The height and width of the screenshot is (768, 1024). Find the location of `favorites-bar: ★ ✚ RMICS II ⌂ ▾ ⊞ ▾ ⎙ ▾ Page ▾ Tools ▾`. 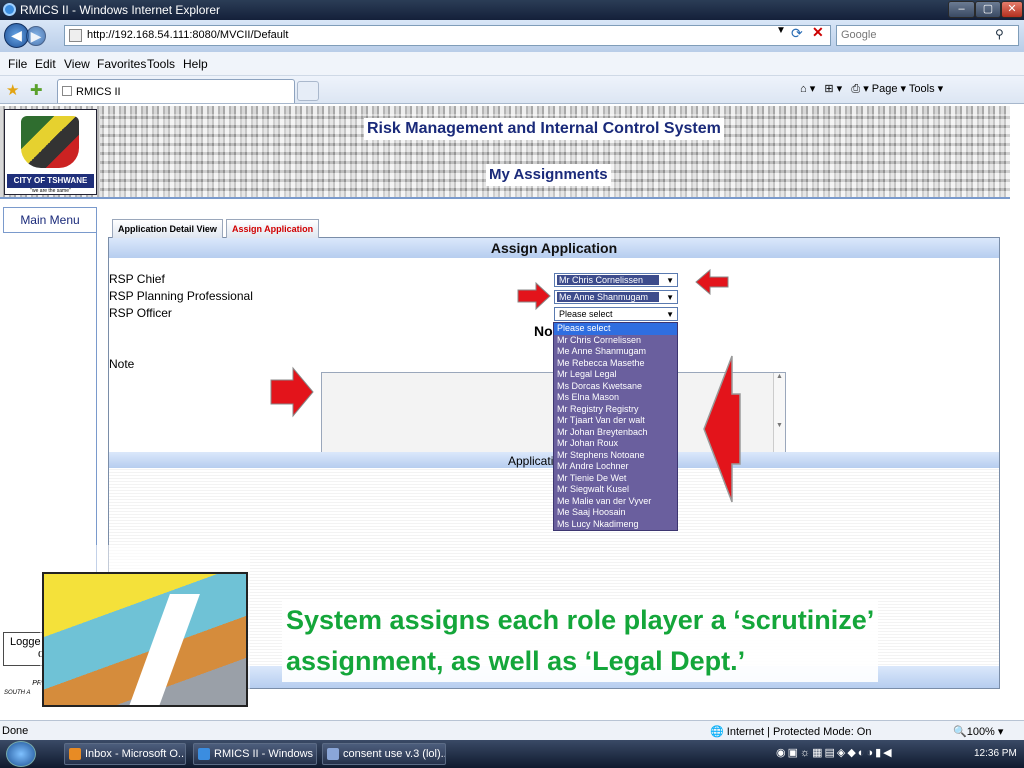

favorites-bar: ★ ✚ RMICS II ⌂ ▾ ⊞ ▾ ⎙ ▾ Page ▾ Tools ▾ is located at coordinates (512, 90).